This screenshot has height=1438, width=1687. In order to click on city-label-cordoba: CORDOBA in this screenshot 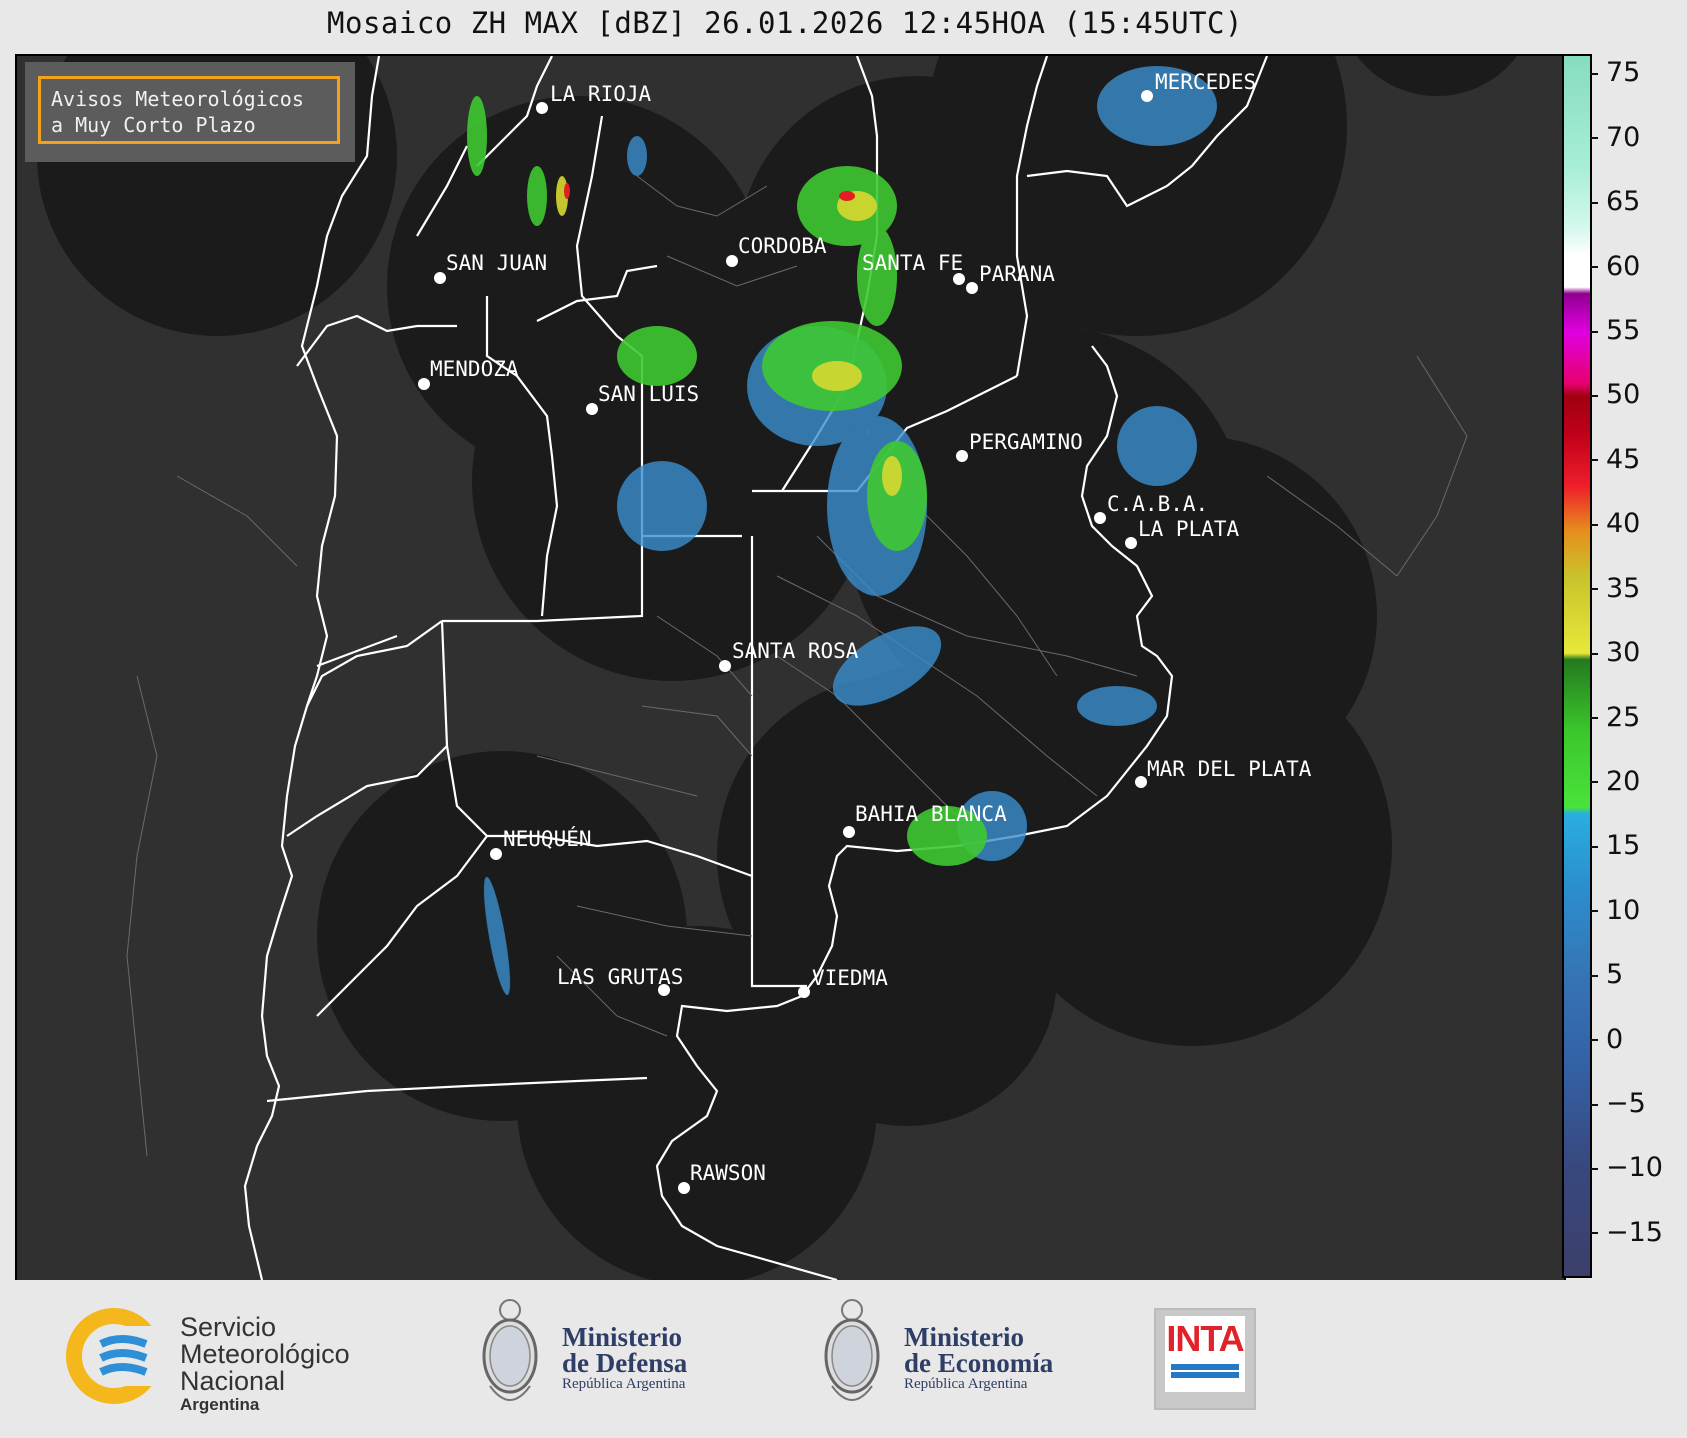, I will do `click(782, 246)`.